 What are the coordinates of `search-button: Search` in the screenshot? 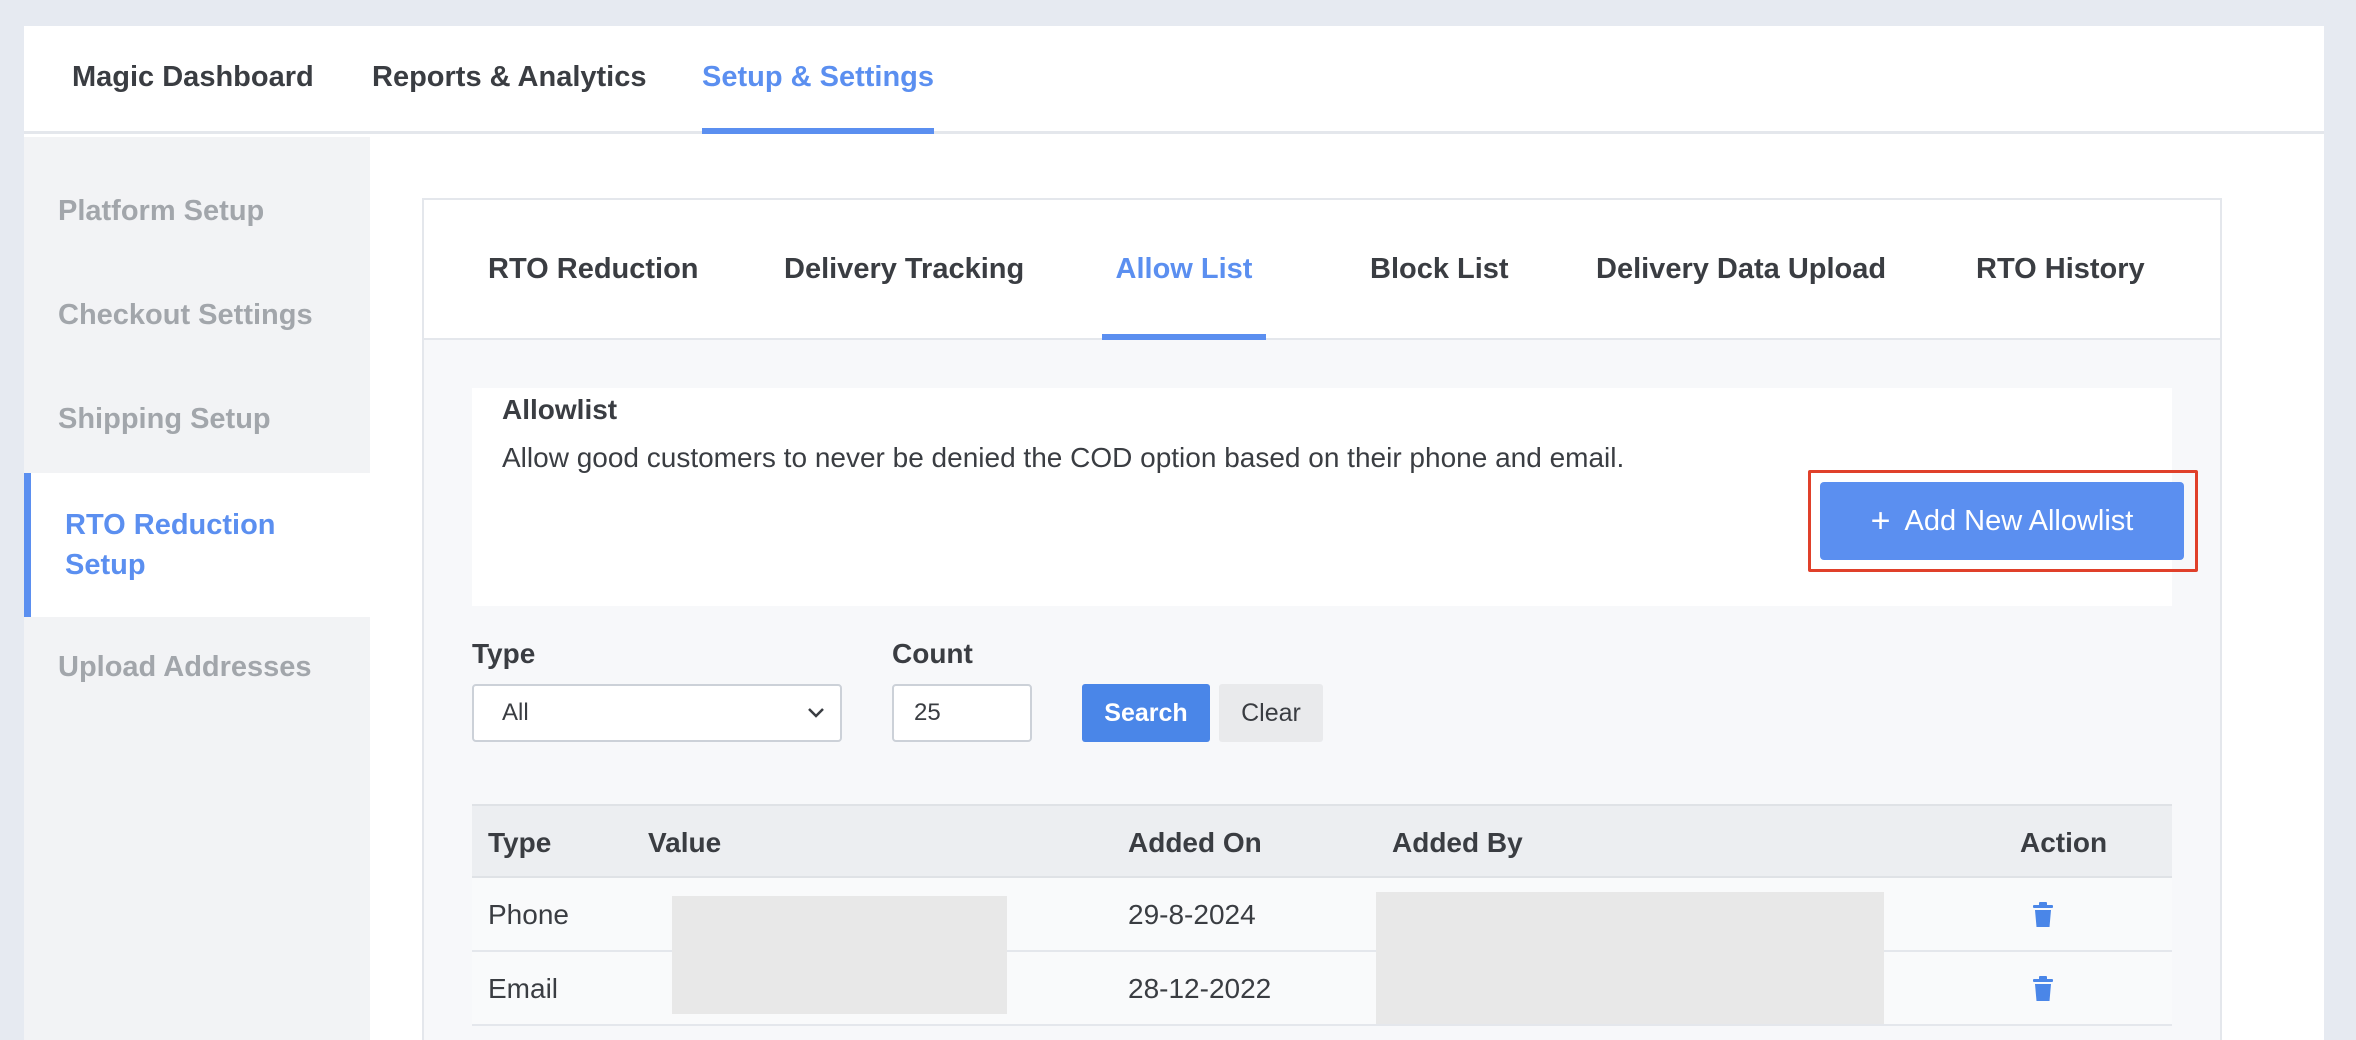 It's located at (1146, 713).